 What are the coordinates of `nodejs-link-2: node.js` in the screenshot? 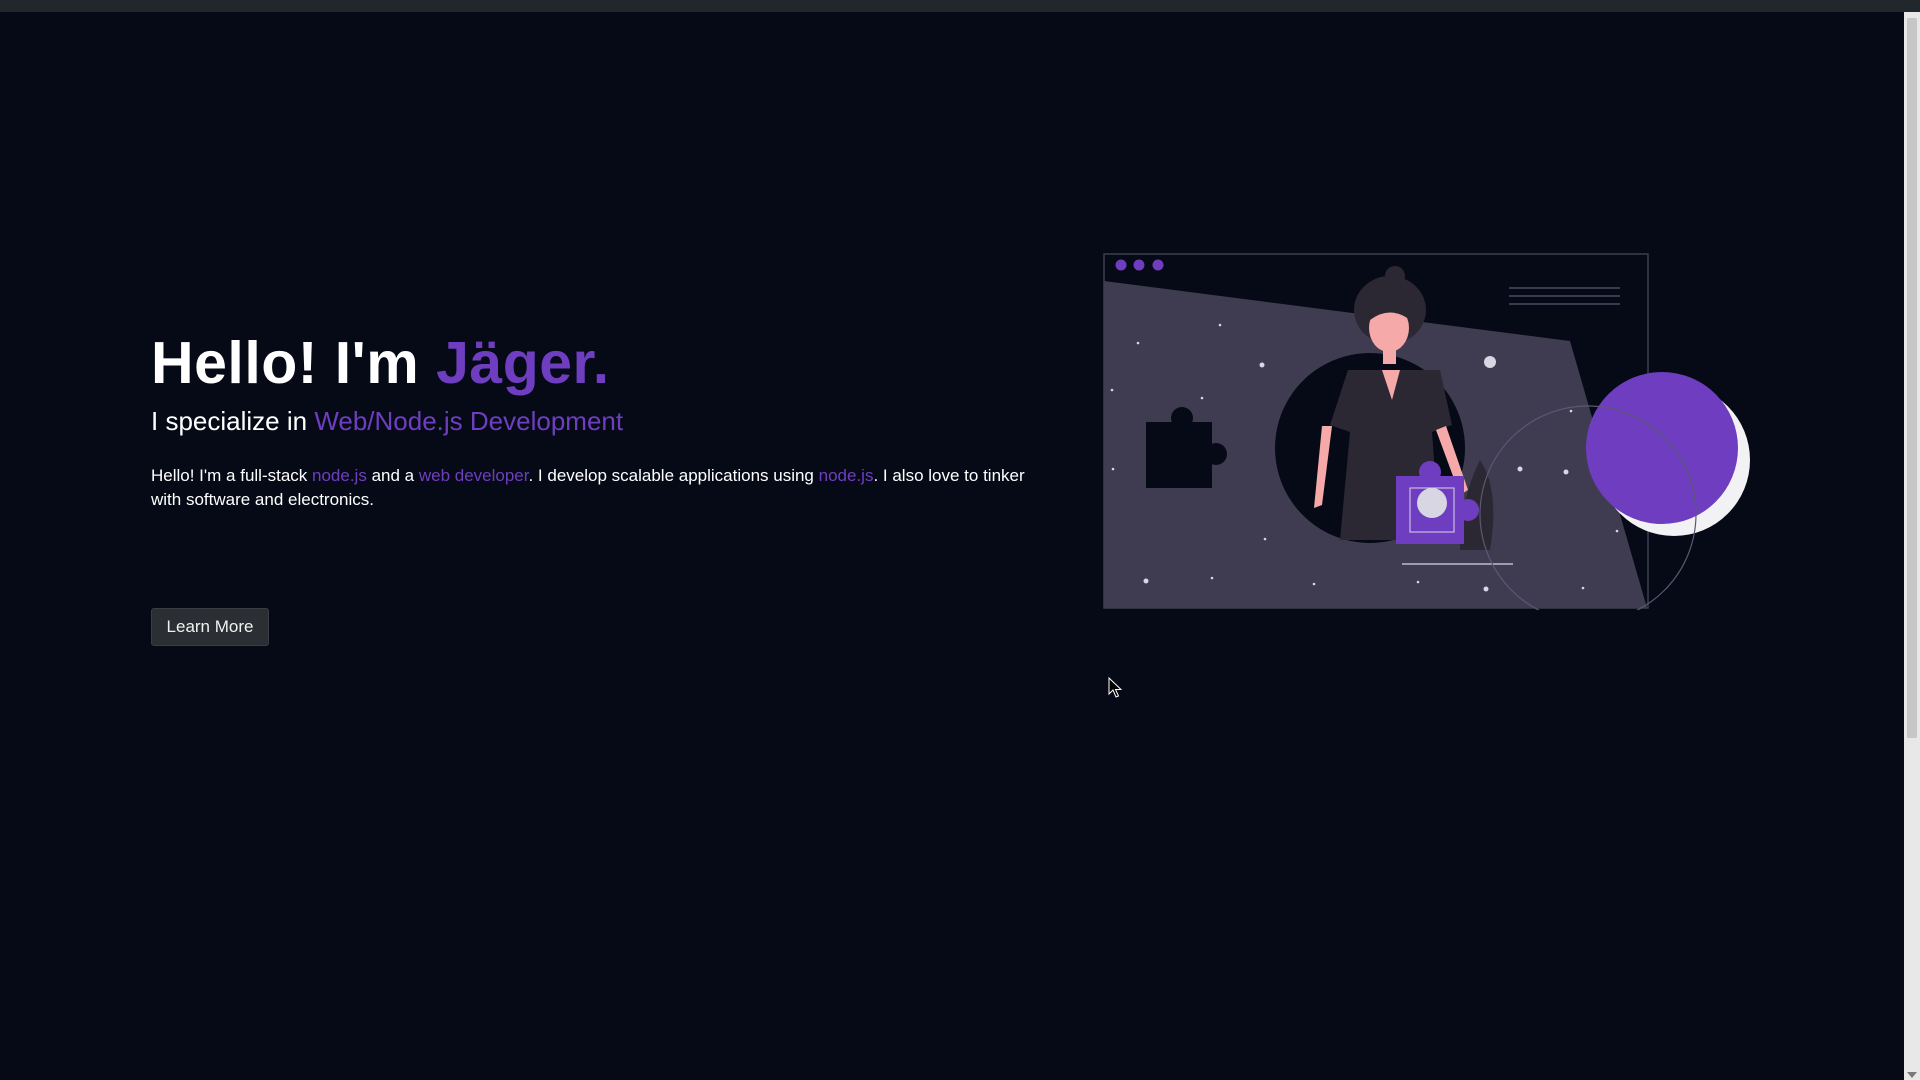 It's located at (846, 475).